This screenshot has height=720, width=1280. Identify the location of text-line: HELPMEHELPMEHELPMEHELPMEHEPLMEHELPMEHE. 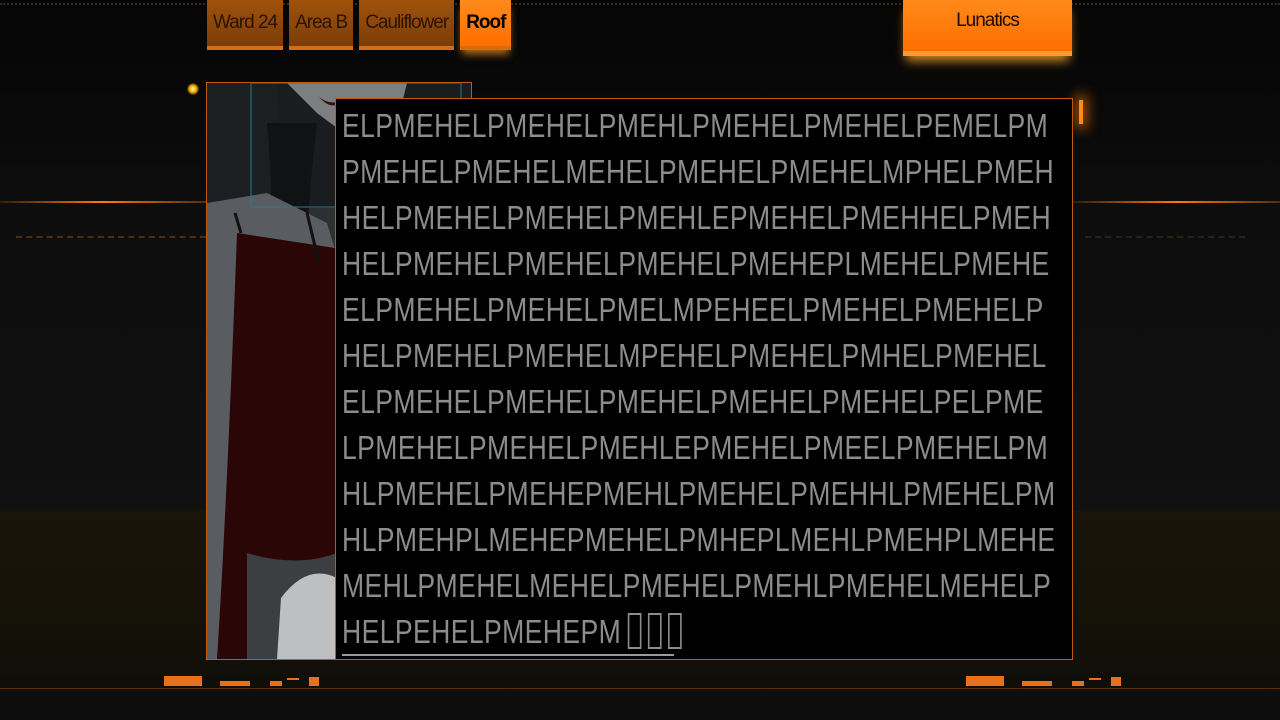
(696, 263).